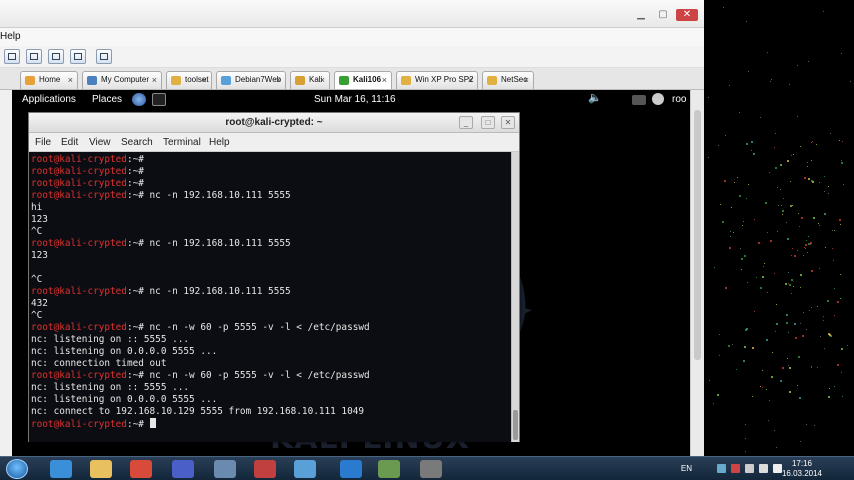 Image resolution: width=854 pixels, height=480 pixels. What do you see at coordinates (49, 99) in the screenshot?
I see `applications-menu: Applications` at bounding box center [49, 99].